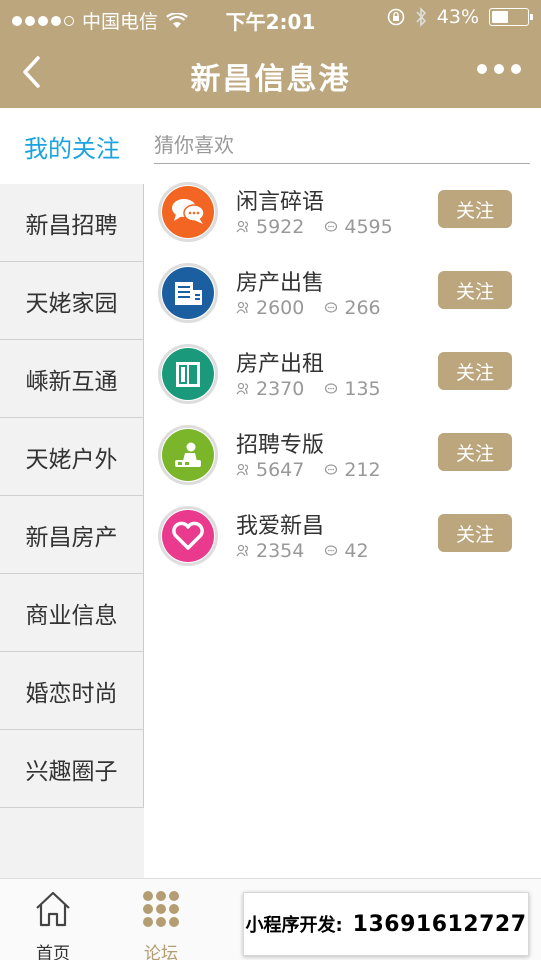  What do you see at coordinates (72, 691) in the screenshot?
I see `sidebar-item: 婚恋时尚` at bounding box center [72, 691].